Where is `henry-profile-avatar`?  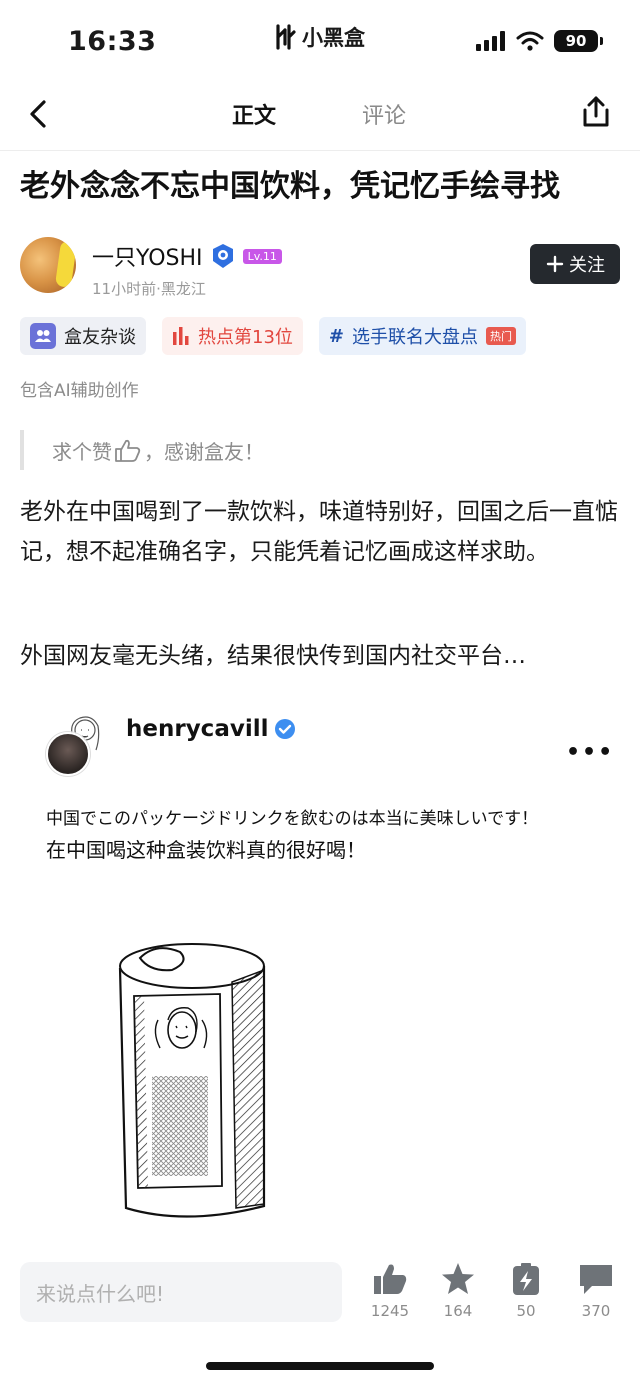 henry-profile-avatar is located at coordinates (68, 754).